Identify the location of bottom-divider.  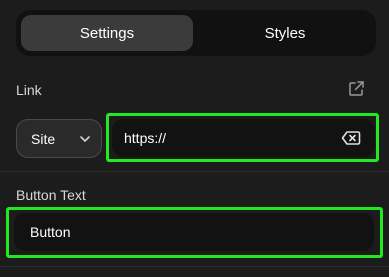
(194, 266).